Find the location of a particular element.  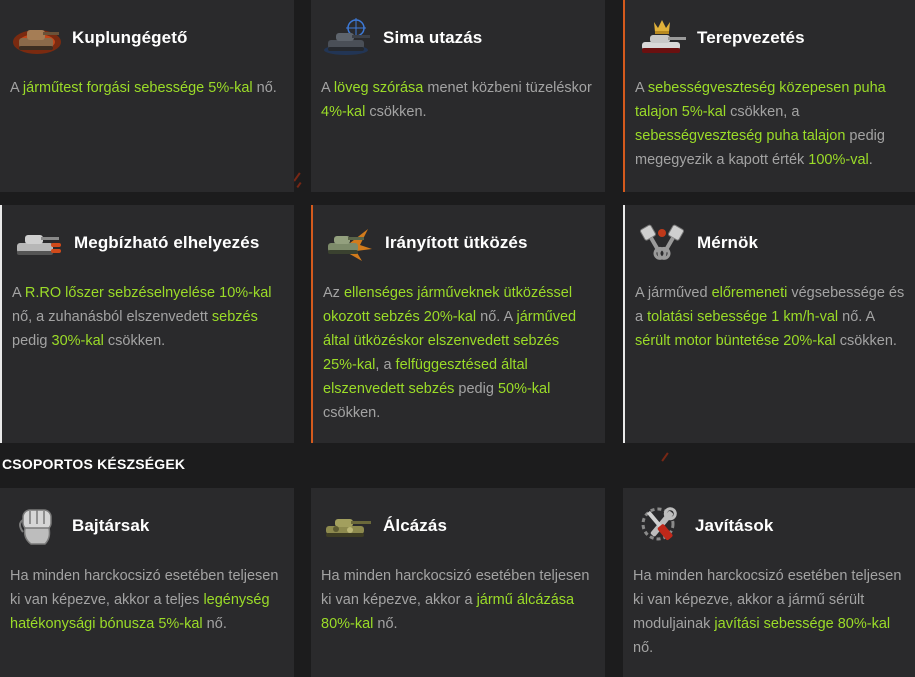

skill-card-header: Megbízható elhelyezés is located at coordinates (135, 243).